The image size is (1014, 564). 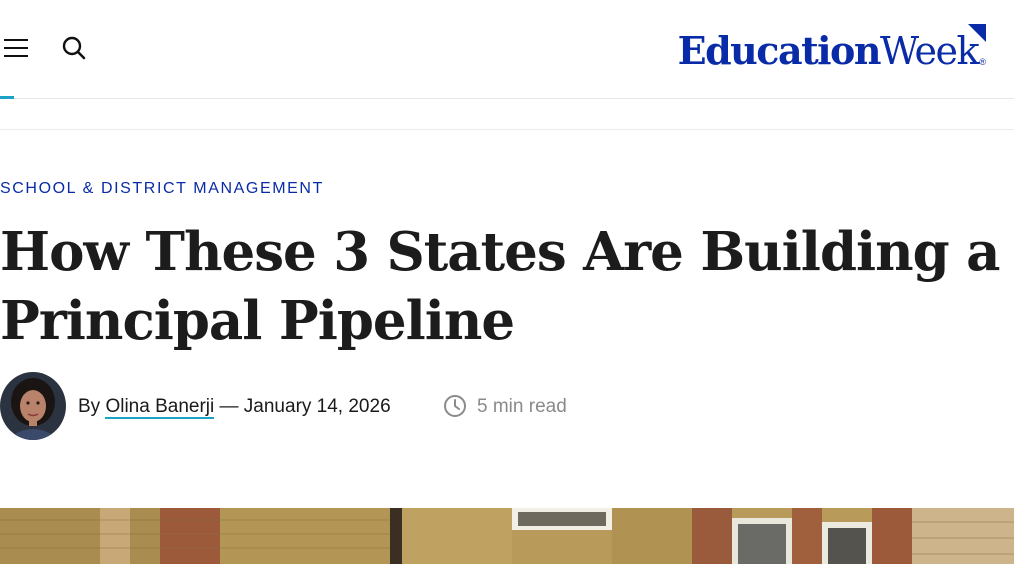 I want to click on menu-button, so click(x=15, y=48).